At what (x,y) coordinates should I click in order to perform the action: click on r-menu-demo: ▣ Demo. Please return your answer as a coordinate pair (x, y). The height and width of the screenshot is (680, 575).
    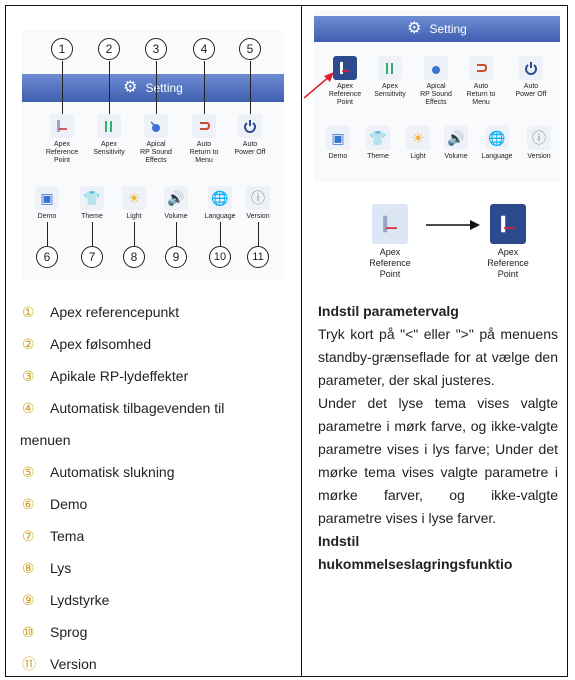
    Looking at the image, I should click on (338, 143).